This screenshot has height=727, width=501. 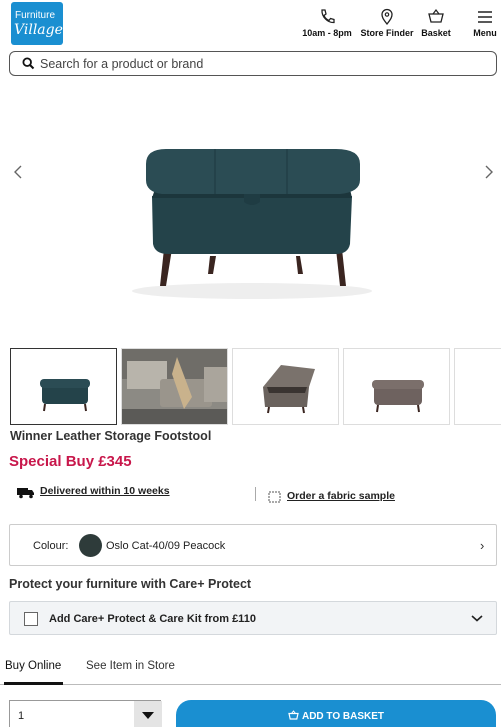 What do you see at coordinates (289, 389) in the screenshot?
I see `footstool-open-lid-thumbnail` at bounding box center [289, 389].